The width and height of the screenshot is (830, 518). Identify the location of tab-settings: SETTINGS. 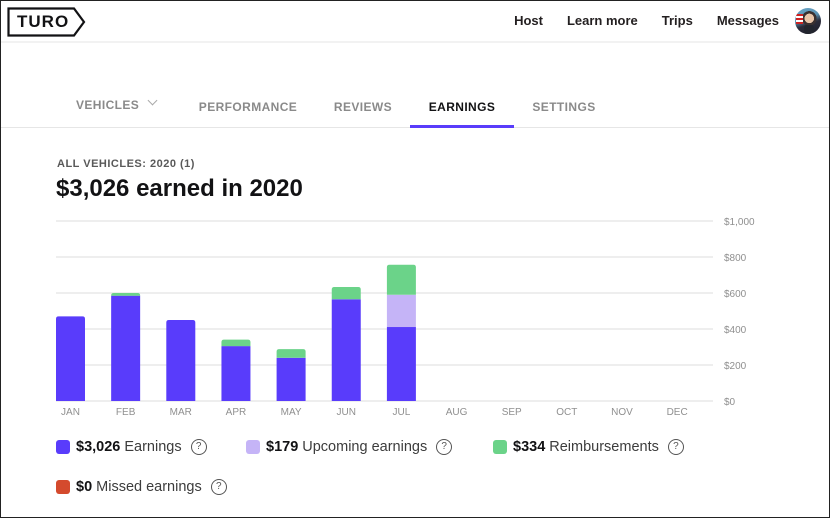
(564, 108).